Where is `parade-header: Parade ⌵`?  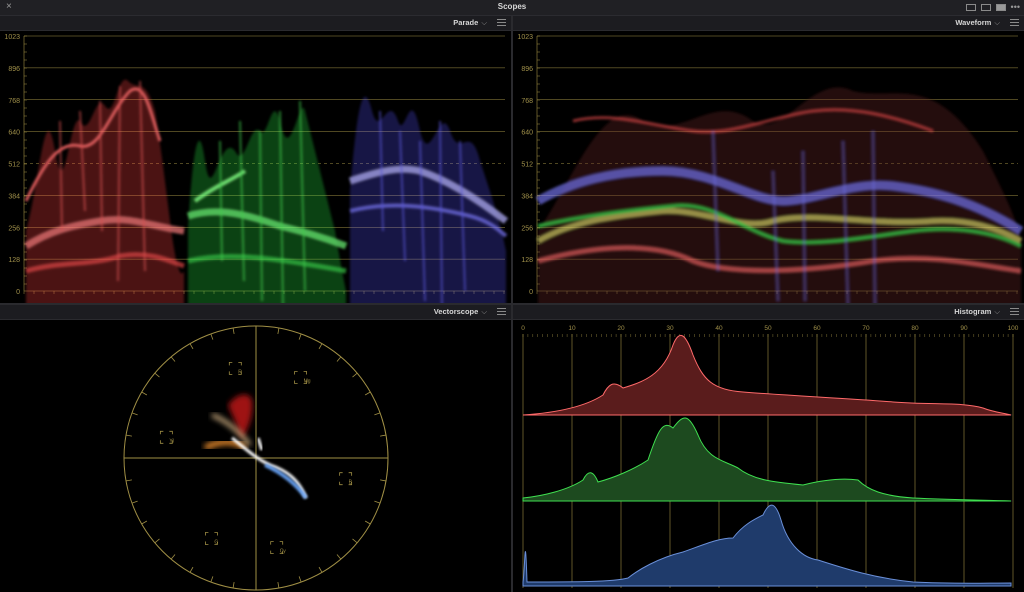 parade-header: Parade ⌵ is located at coordinates (255, 23).